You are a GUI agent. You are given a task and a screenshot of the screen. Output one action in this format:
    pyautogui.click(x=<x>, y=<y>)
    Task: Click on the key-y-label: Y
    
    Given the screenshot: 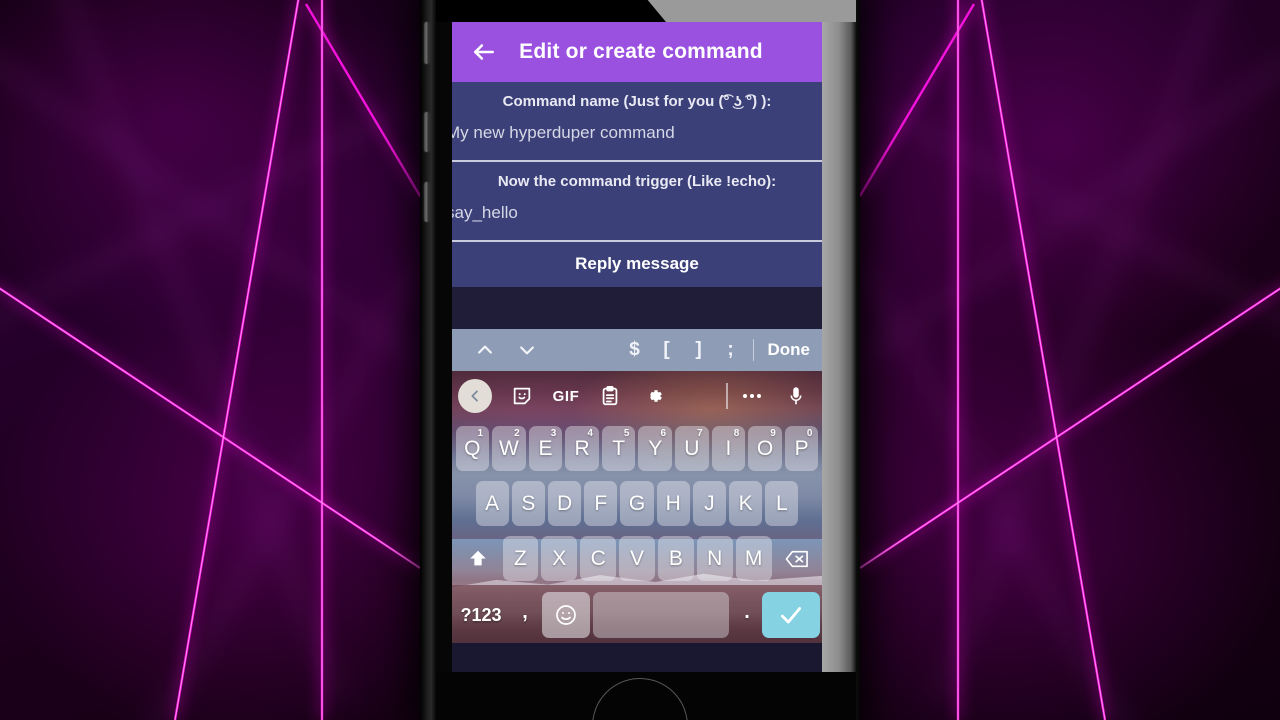 What is the action you would take?
    pyautogui.click(x=655, y=448)
    